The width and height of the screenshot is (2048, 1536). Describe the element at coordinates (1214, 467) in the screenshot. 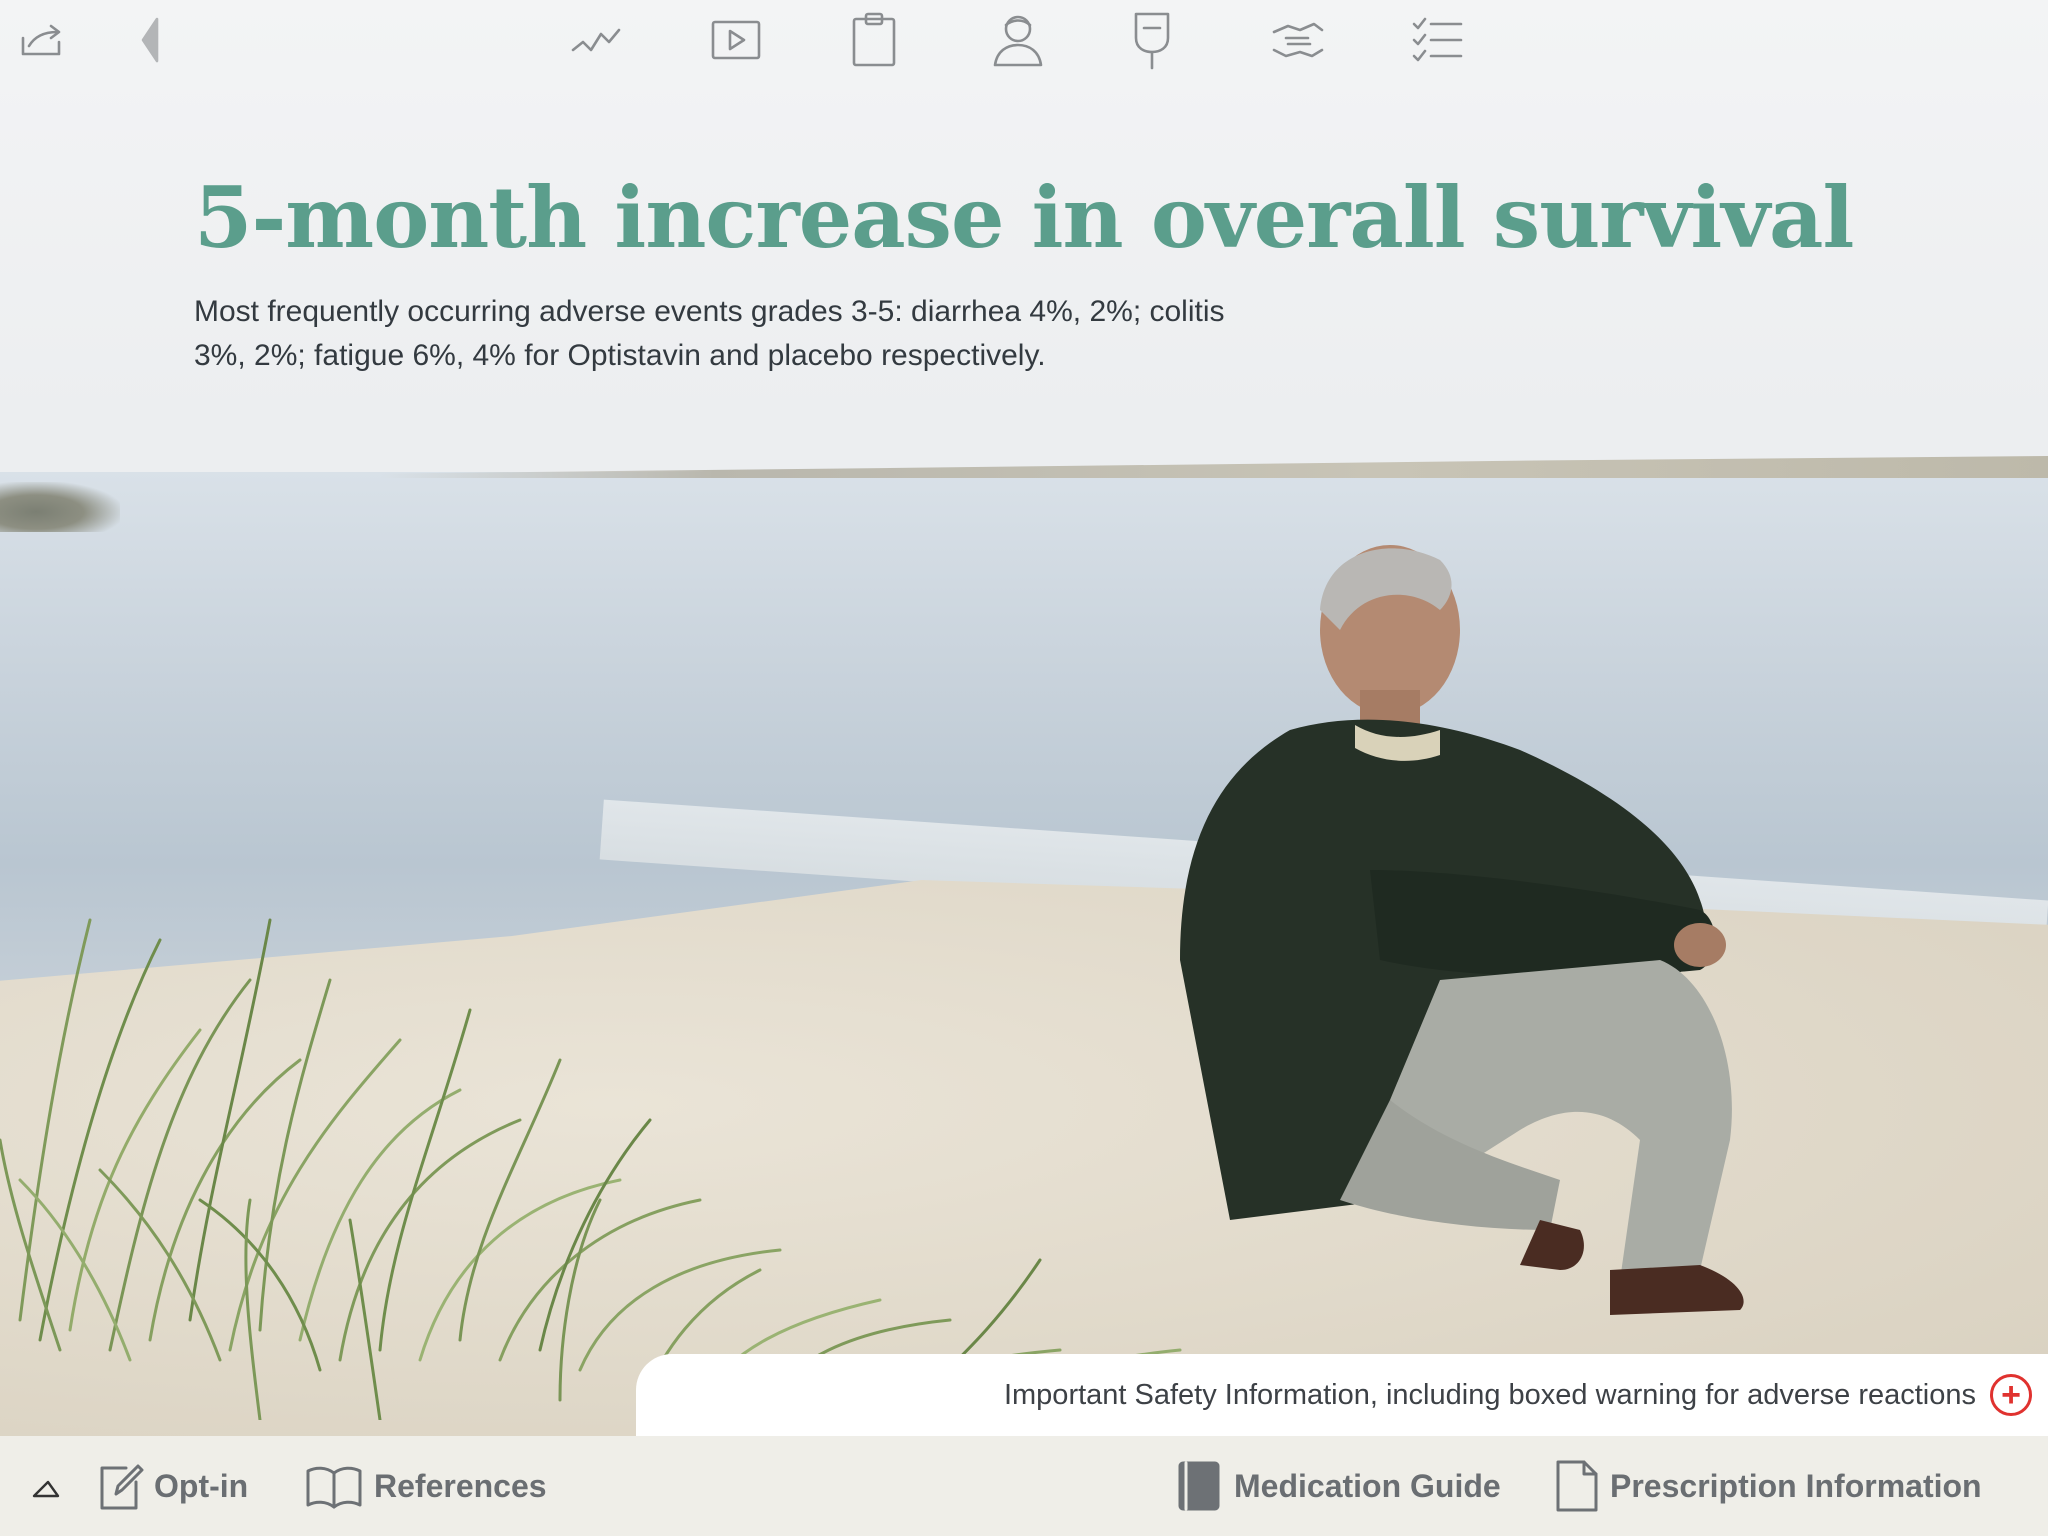

I see `distant-shoreline` at that location.